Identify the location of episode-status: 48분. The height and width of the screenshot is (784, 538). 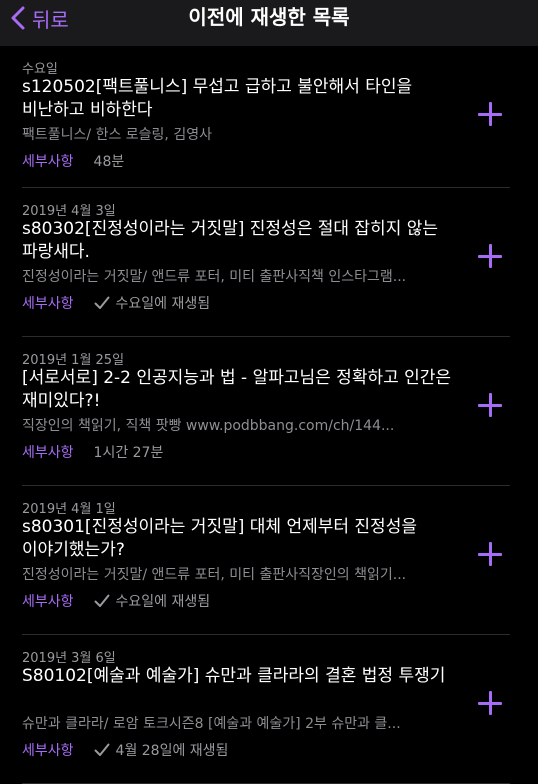
(109, 161).